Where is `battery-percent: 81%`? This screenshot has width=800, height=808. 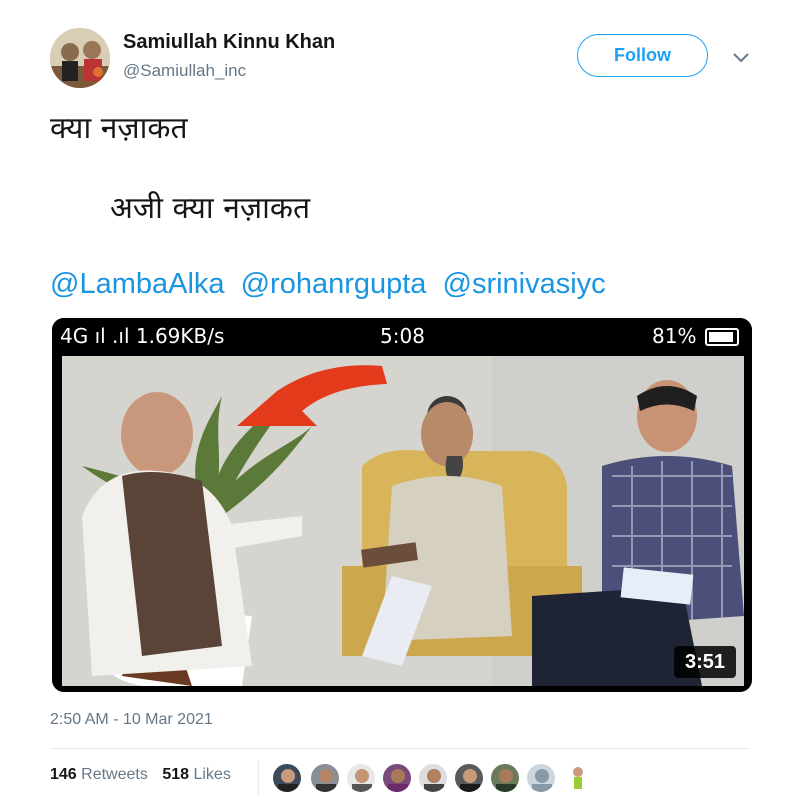 battery-percent: 81% is located at coordinates (674, 336).